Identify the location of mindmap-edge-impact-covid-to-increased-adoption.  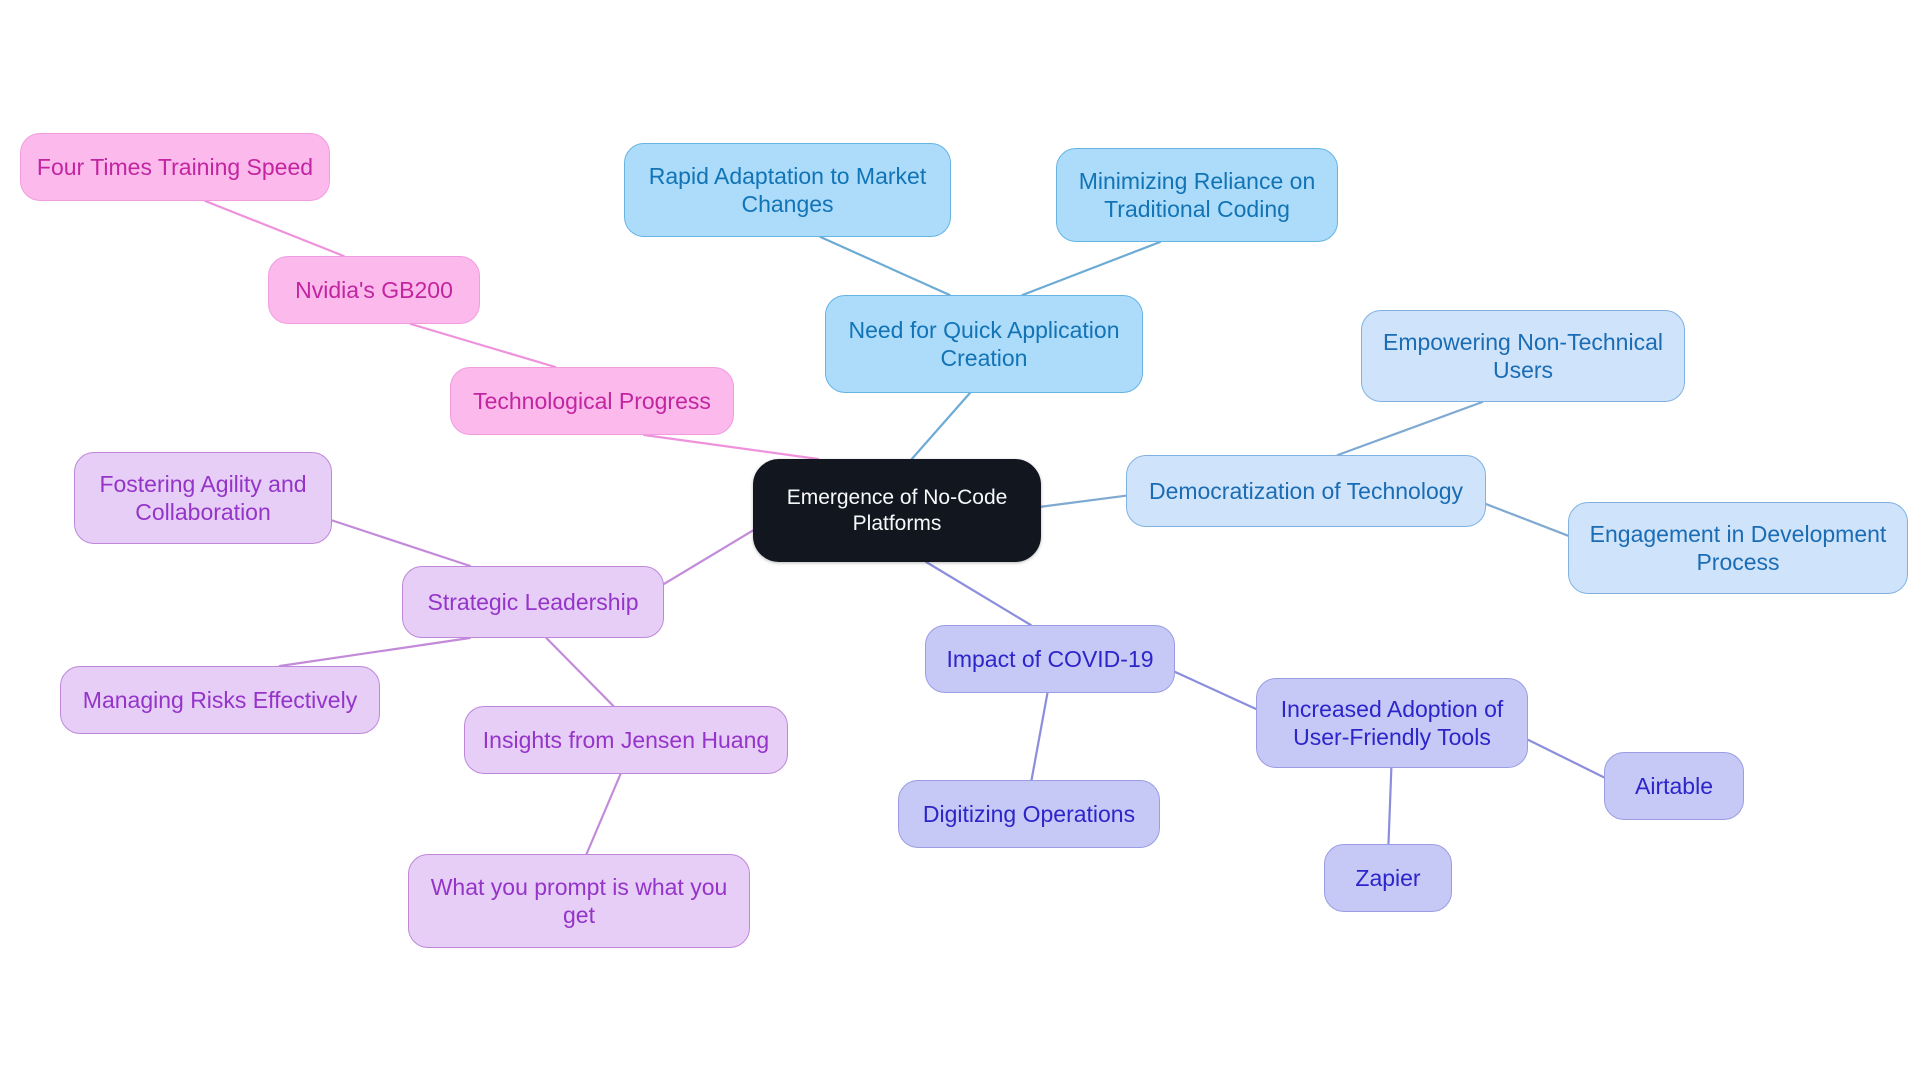
(1215, 690).